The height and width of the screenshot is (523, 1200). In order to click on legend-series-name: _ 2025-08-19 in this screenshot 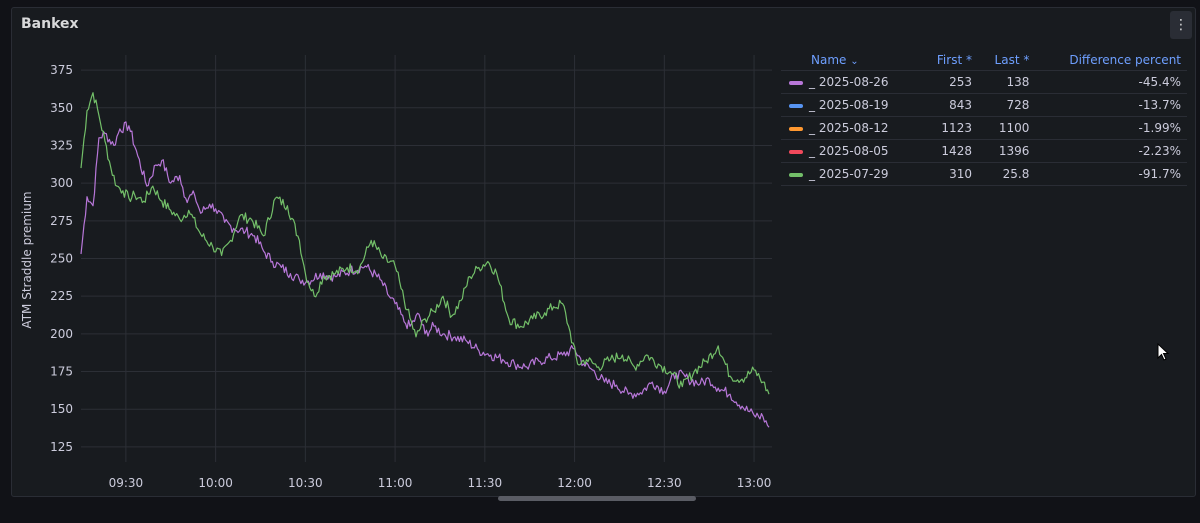, I will do `click(851, 105)`.